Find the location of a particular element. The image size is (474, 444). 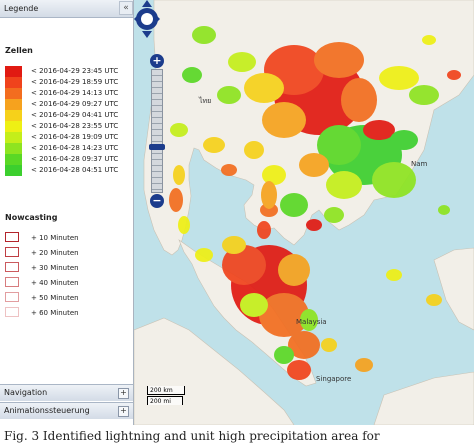

cells-section-title: Zellen is located at coordinates (19, 50).